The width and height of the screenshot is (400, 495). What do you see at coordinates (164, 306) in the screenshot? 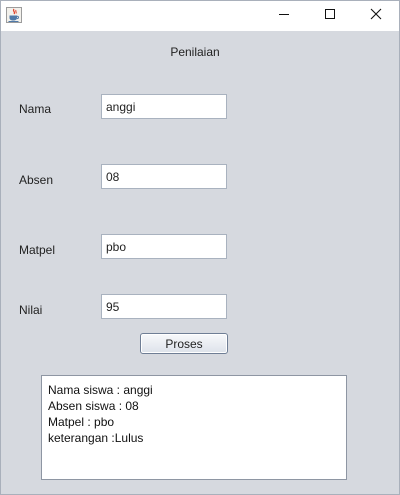
I see `nilai-input` at bounding box center [164, 306].